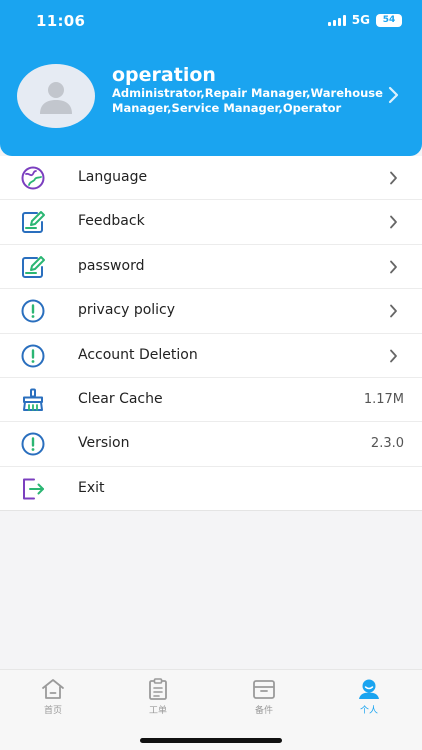  Describe the element at coordinates (53, 689) in the screenshot. I see `home-icon` at that location.